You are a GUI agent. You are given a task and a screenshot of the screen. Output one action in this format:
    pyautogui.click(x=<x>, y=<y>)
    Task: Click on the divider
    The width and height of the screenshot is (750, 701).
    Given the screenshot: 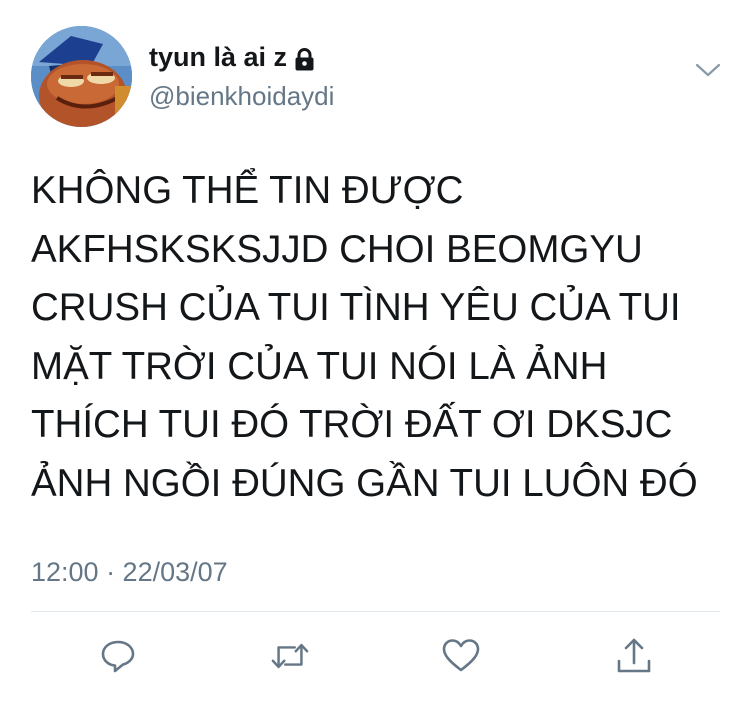 What is the action you would take?
    pyautogui.click(x=375, y=611)
    